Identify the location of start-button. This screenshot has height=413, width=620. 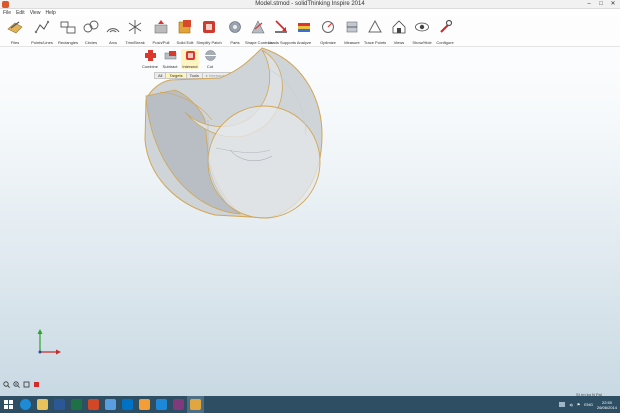
(8, 404).